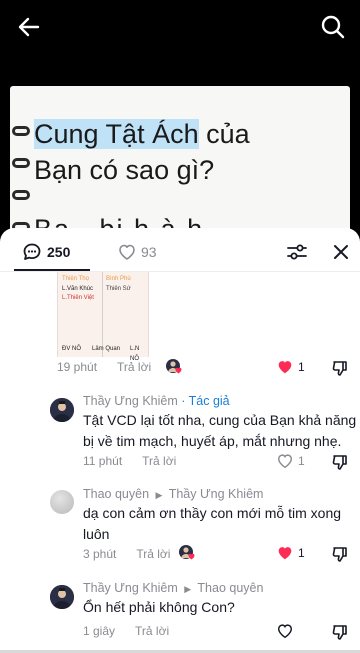 This screenshot has width=360, height=653. I want to click on like-button, so click(285, 631).